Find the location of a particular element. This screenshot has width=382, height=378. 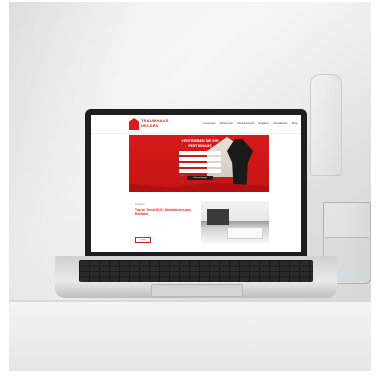

glass-vase is located at coordinates (326, 125).